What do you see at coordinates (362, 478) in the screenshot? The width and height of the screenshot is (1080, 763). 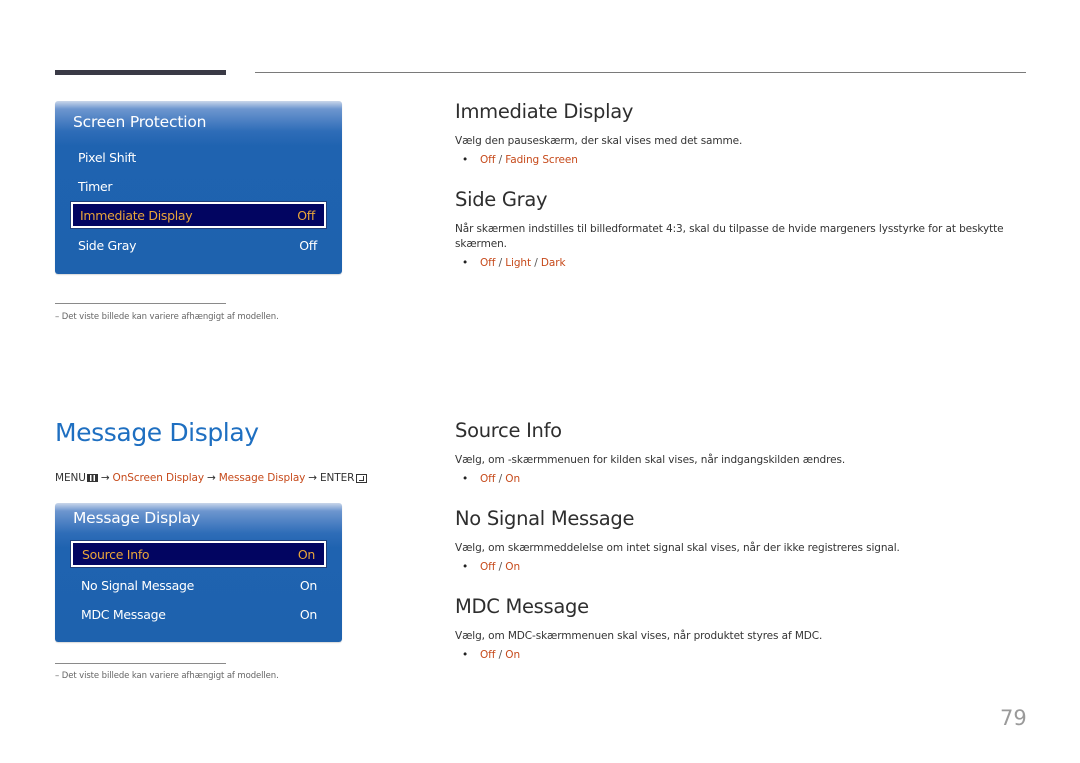 I see `enter-icon` at bounding box center [362, 478].